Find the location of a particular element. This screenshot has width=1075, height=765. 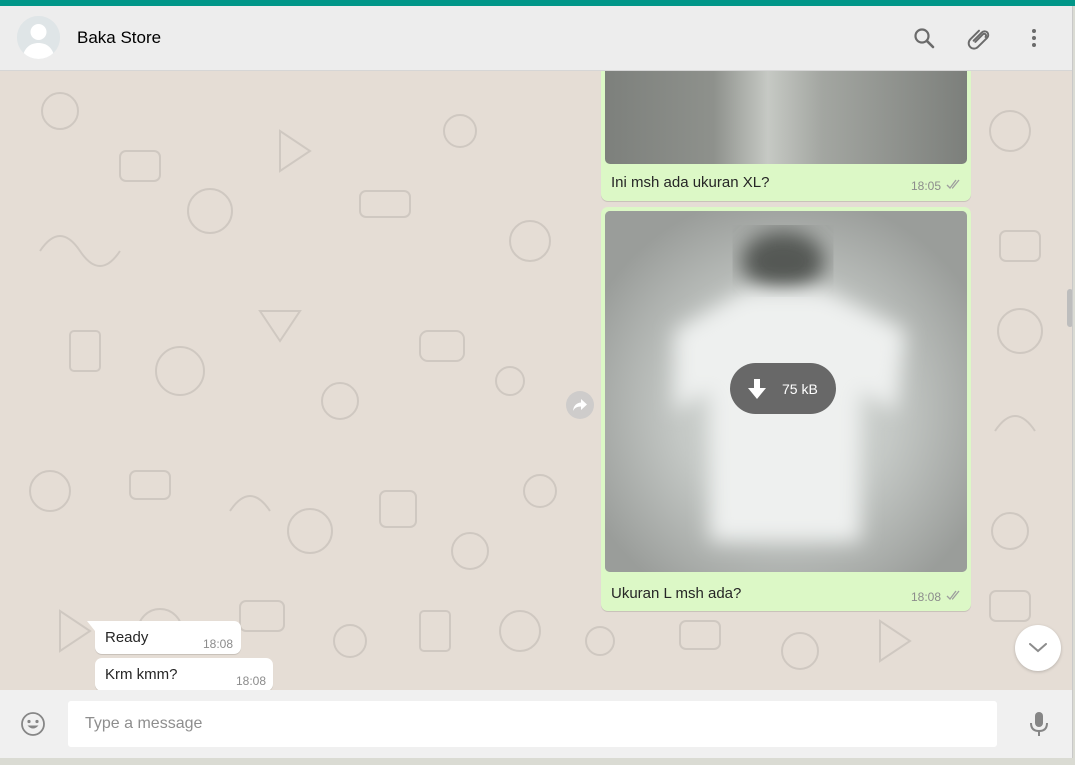

forward-icon is located at coordinates (580, 405).